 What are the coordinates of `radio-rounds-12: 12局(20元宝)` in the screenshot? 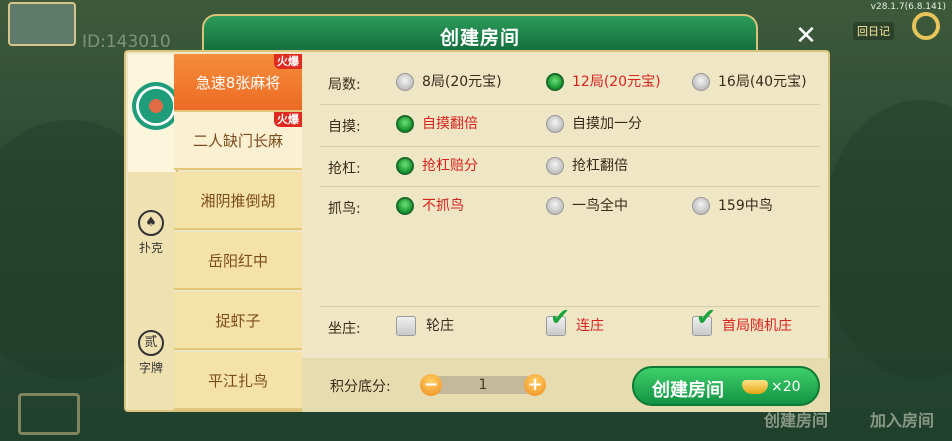 It's located at (603, 82).